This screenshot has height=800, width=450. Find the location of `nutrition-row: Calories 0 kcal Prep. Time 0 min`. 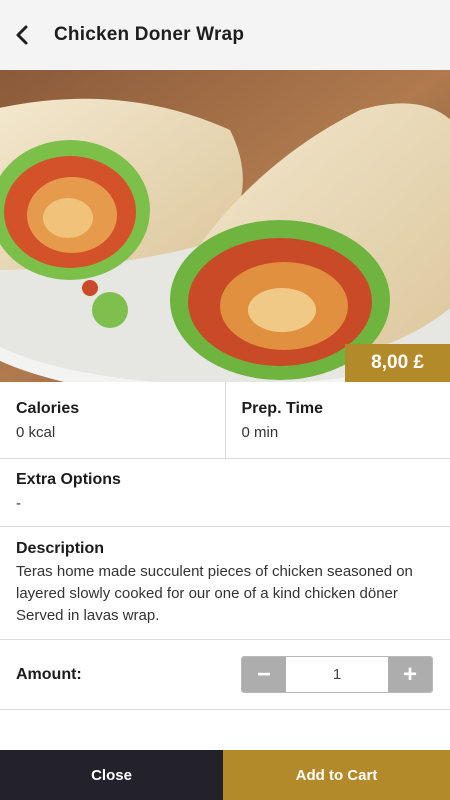

nutrition-row: Calories 0 kcal Prep. Time 0 min is located at coordinates (225, 420).